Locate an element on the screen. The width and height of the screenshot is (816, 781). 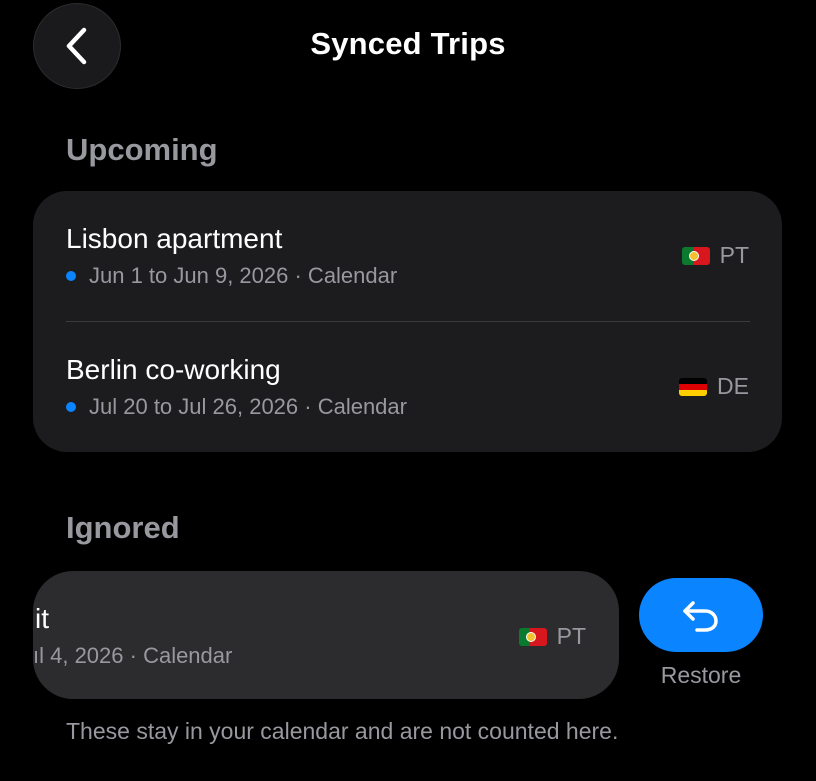
trip-title: Lisbon apartment is located at coordinates (174, 238).